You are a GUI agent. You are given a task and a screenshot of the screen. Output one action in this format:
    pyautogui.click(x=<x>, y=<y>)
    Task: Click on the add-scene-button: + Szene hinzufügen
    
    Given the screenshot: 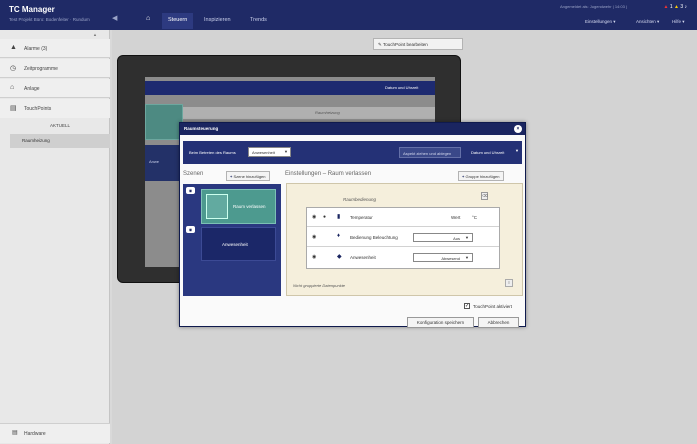 What is the action you would take?
    pyautogui.click(x=248, y=176)
    